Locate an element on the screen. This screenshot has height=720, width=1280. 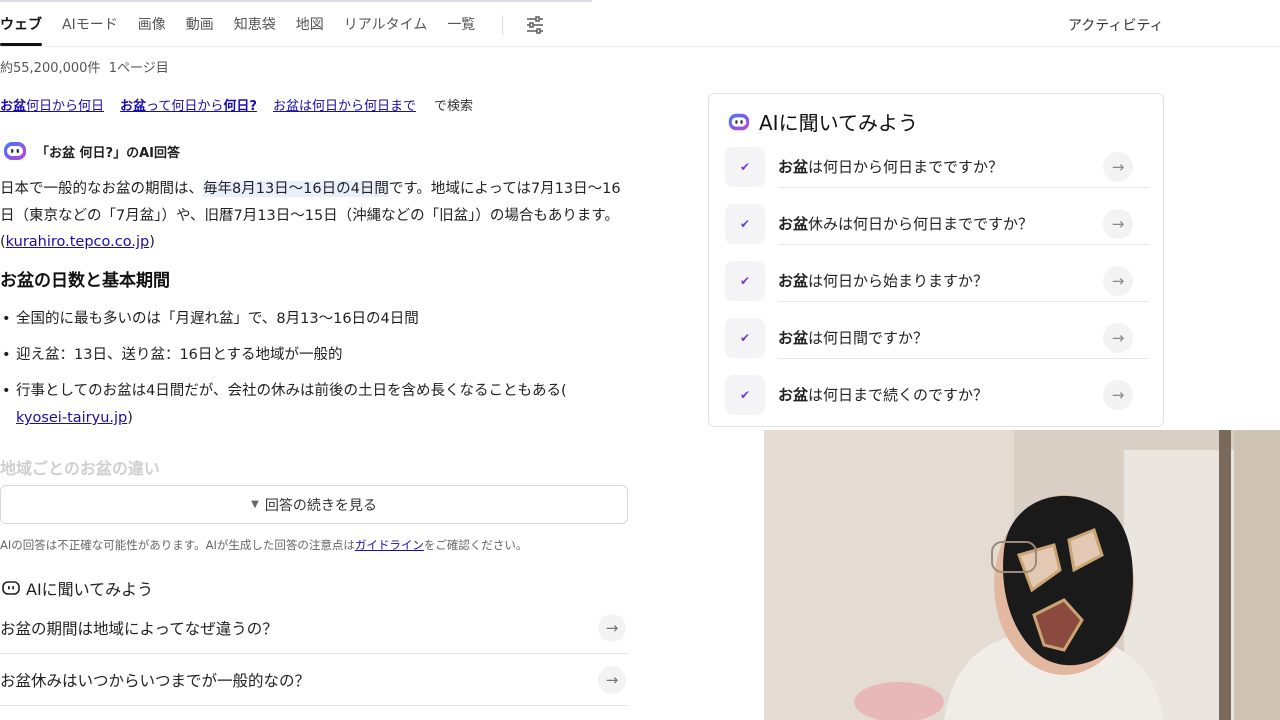
page-number: 1ページ目 is located at coordinates (138, 68).